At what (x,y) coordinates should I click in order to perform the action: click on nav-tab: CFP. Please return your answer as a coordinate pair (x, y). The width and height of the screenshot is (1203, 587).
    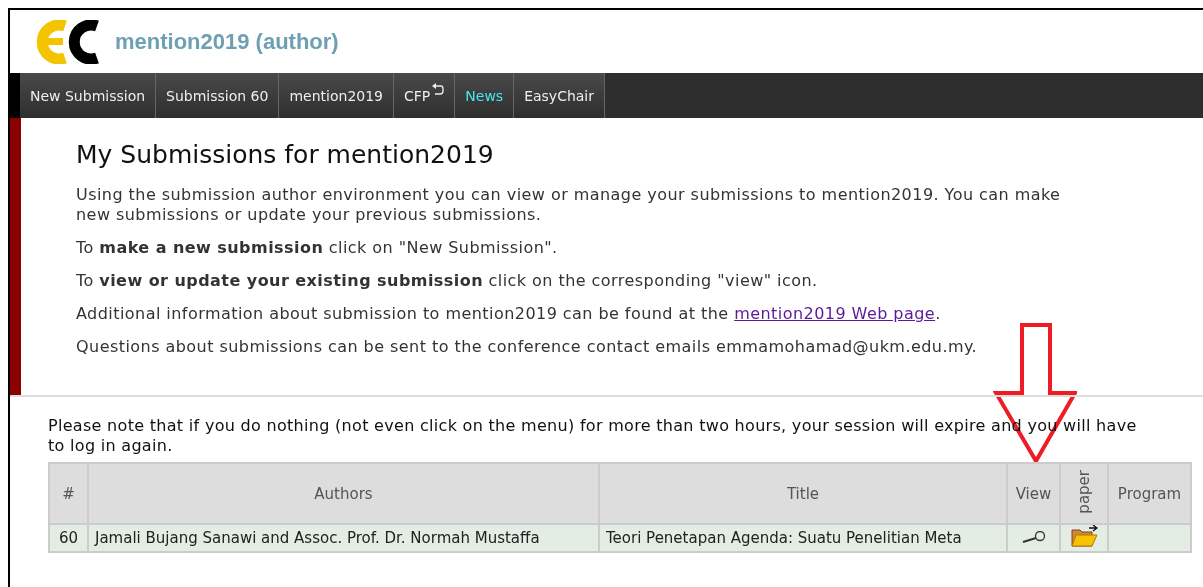
    Looking at the image, I should click on (425, 95).